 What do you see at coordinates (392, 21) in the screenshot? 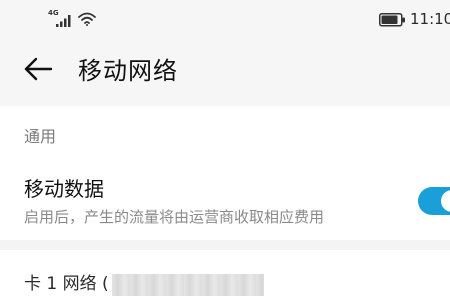
I see `battery-icon` at bounding box center [392, 21].